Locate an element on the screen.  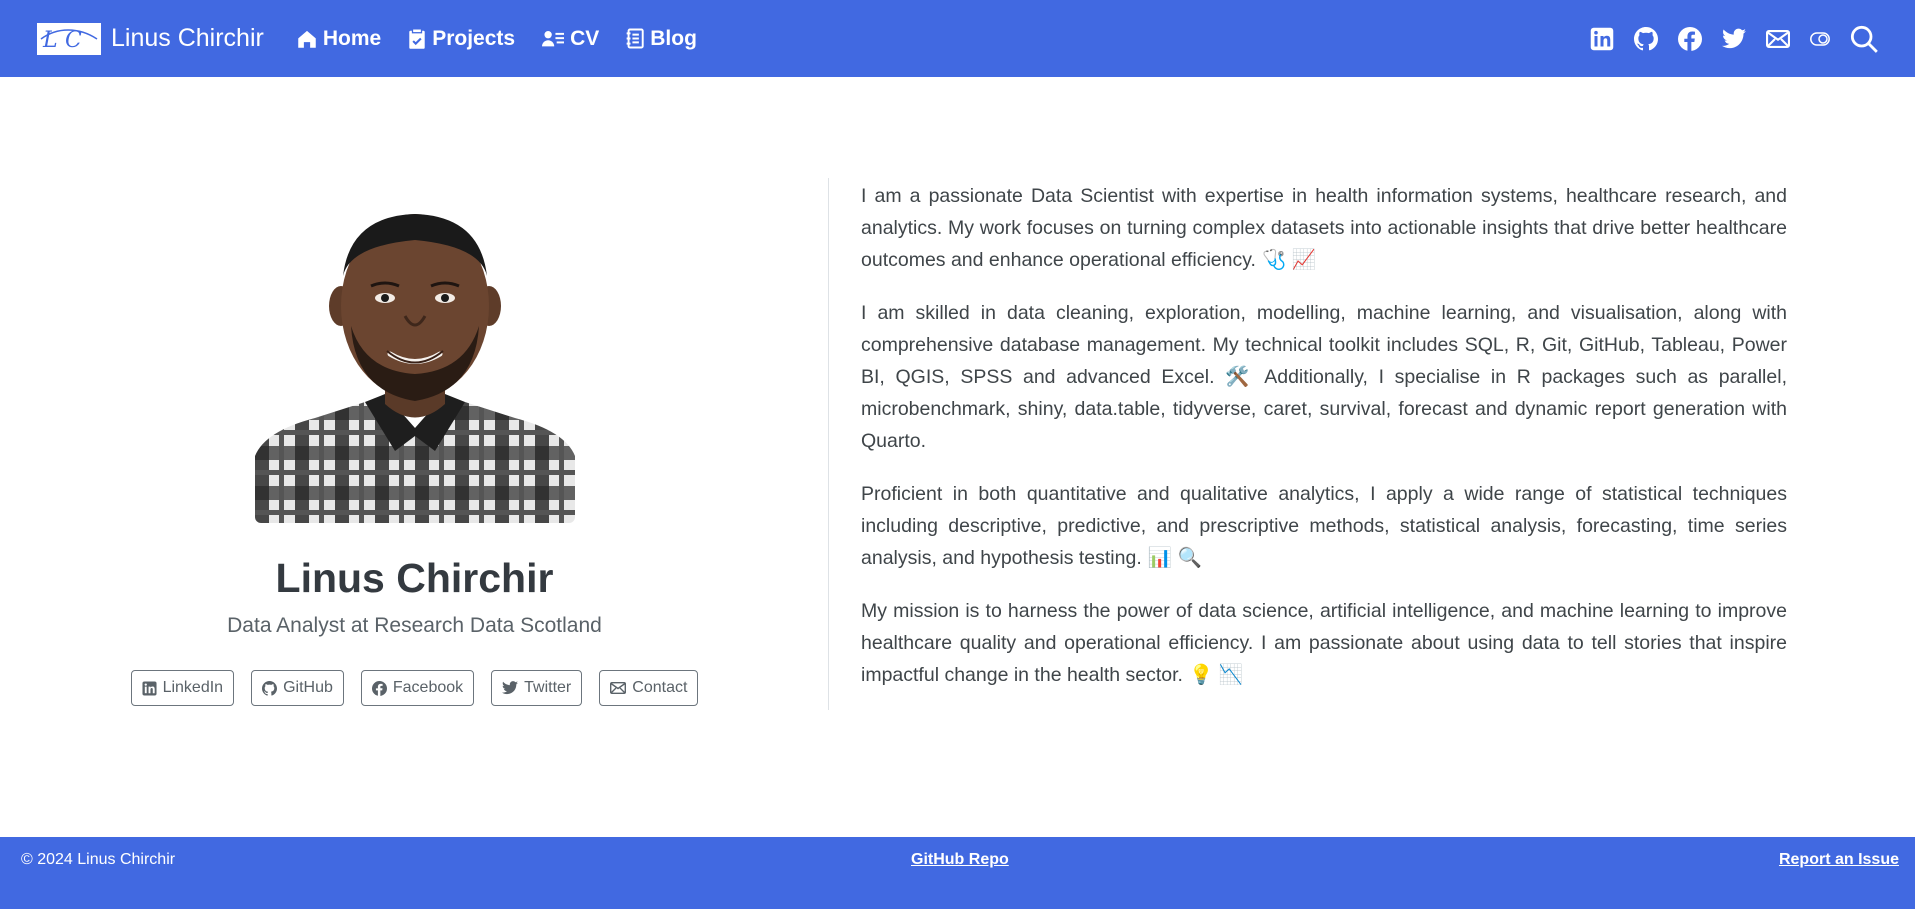
nav-link-label: Home is located at coordinates (352, 38).